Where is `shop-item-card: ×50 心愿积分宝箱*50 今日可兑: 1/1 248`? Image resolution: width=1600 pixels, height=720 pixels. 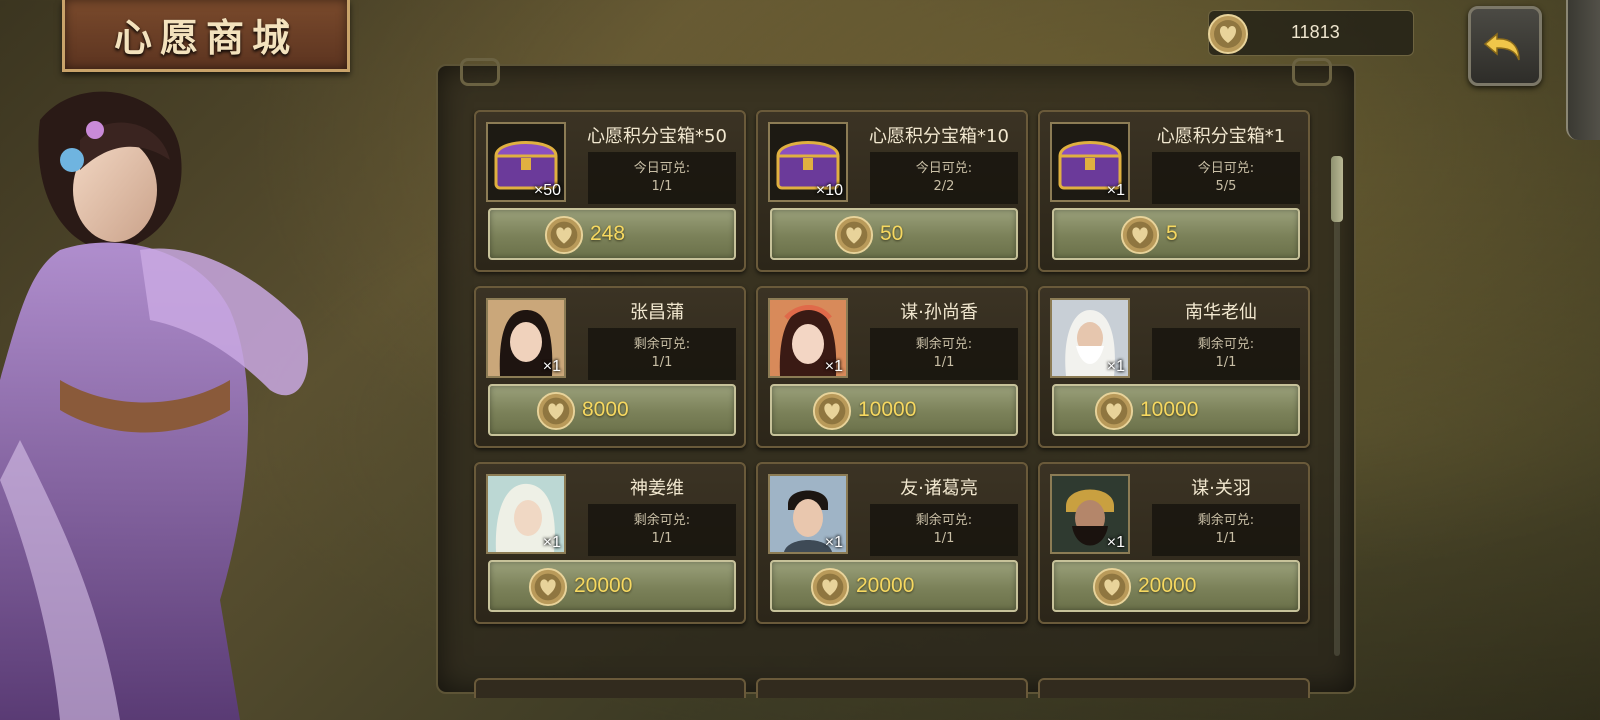
shop-item-card: ×50 心愿积分宝箱*50 今日可兑: 1/1 248 is located at coordinates (610, 191).